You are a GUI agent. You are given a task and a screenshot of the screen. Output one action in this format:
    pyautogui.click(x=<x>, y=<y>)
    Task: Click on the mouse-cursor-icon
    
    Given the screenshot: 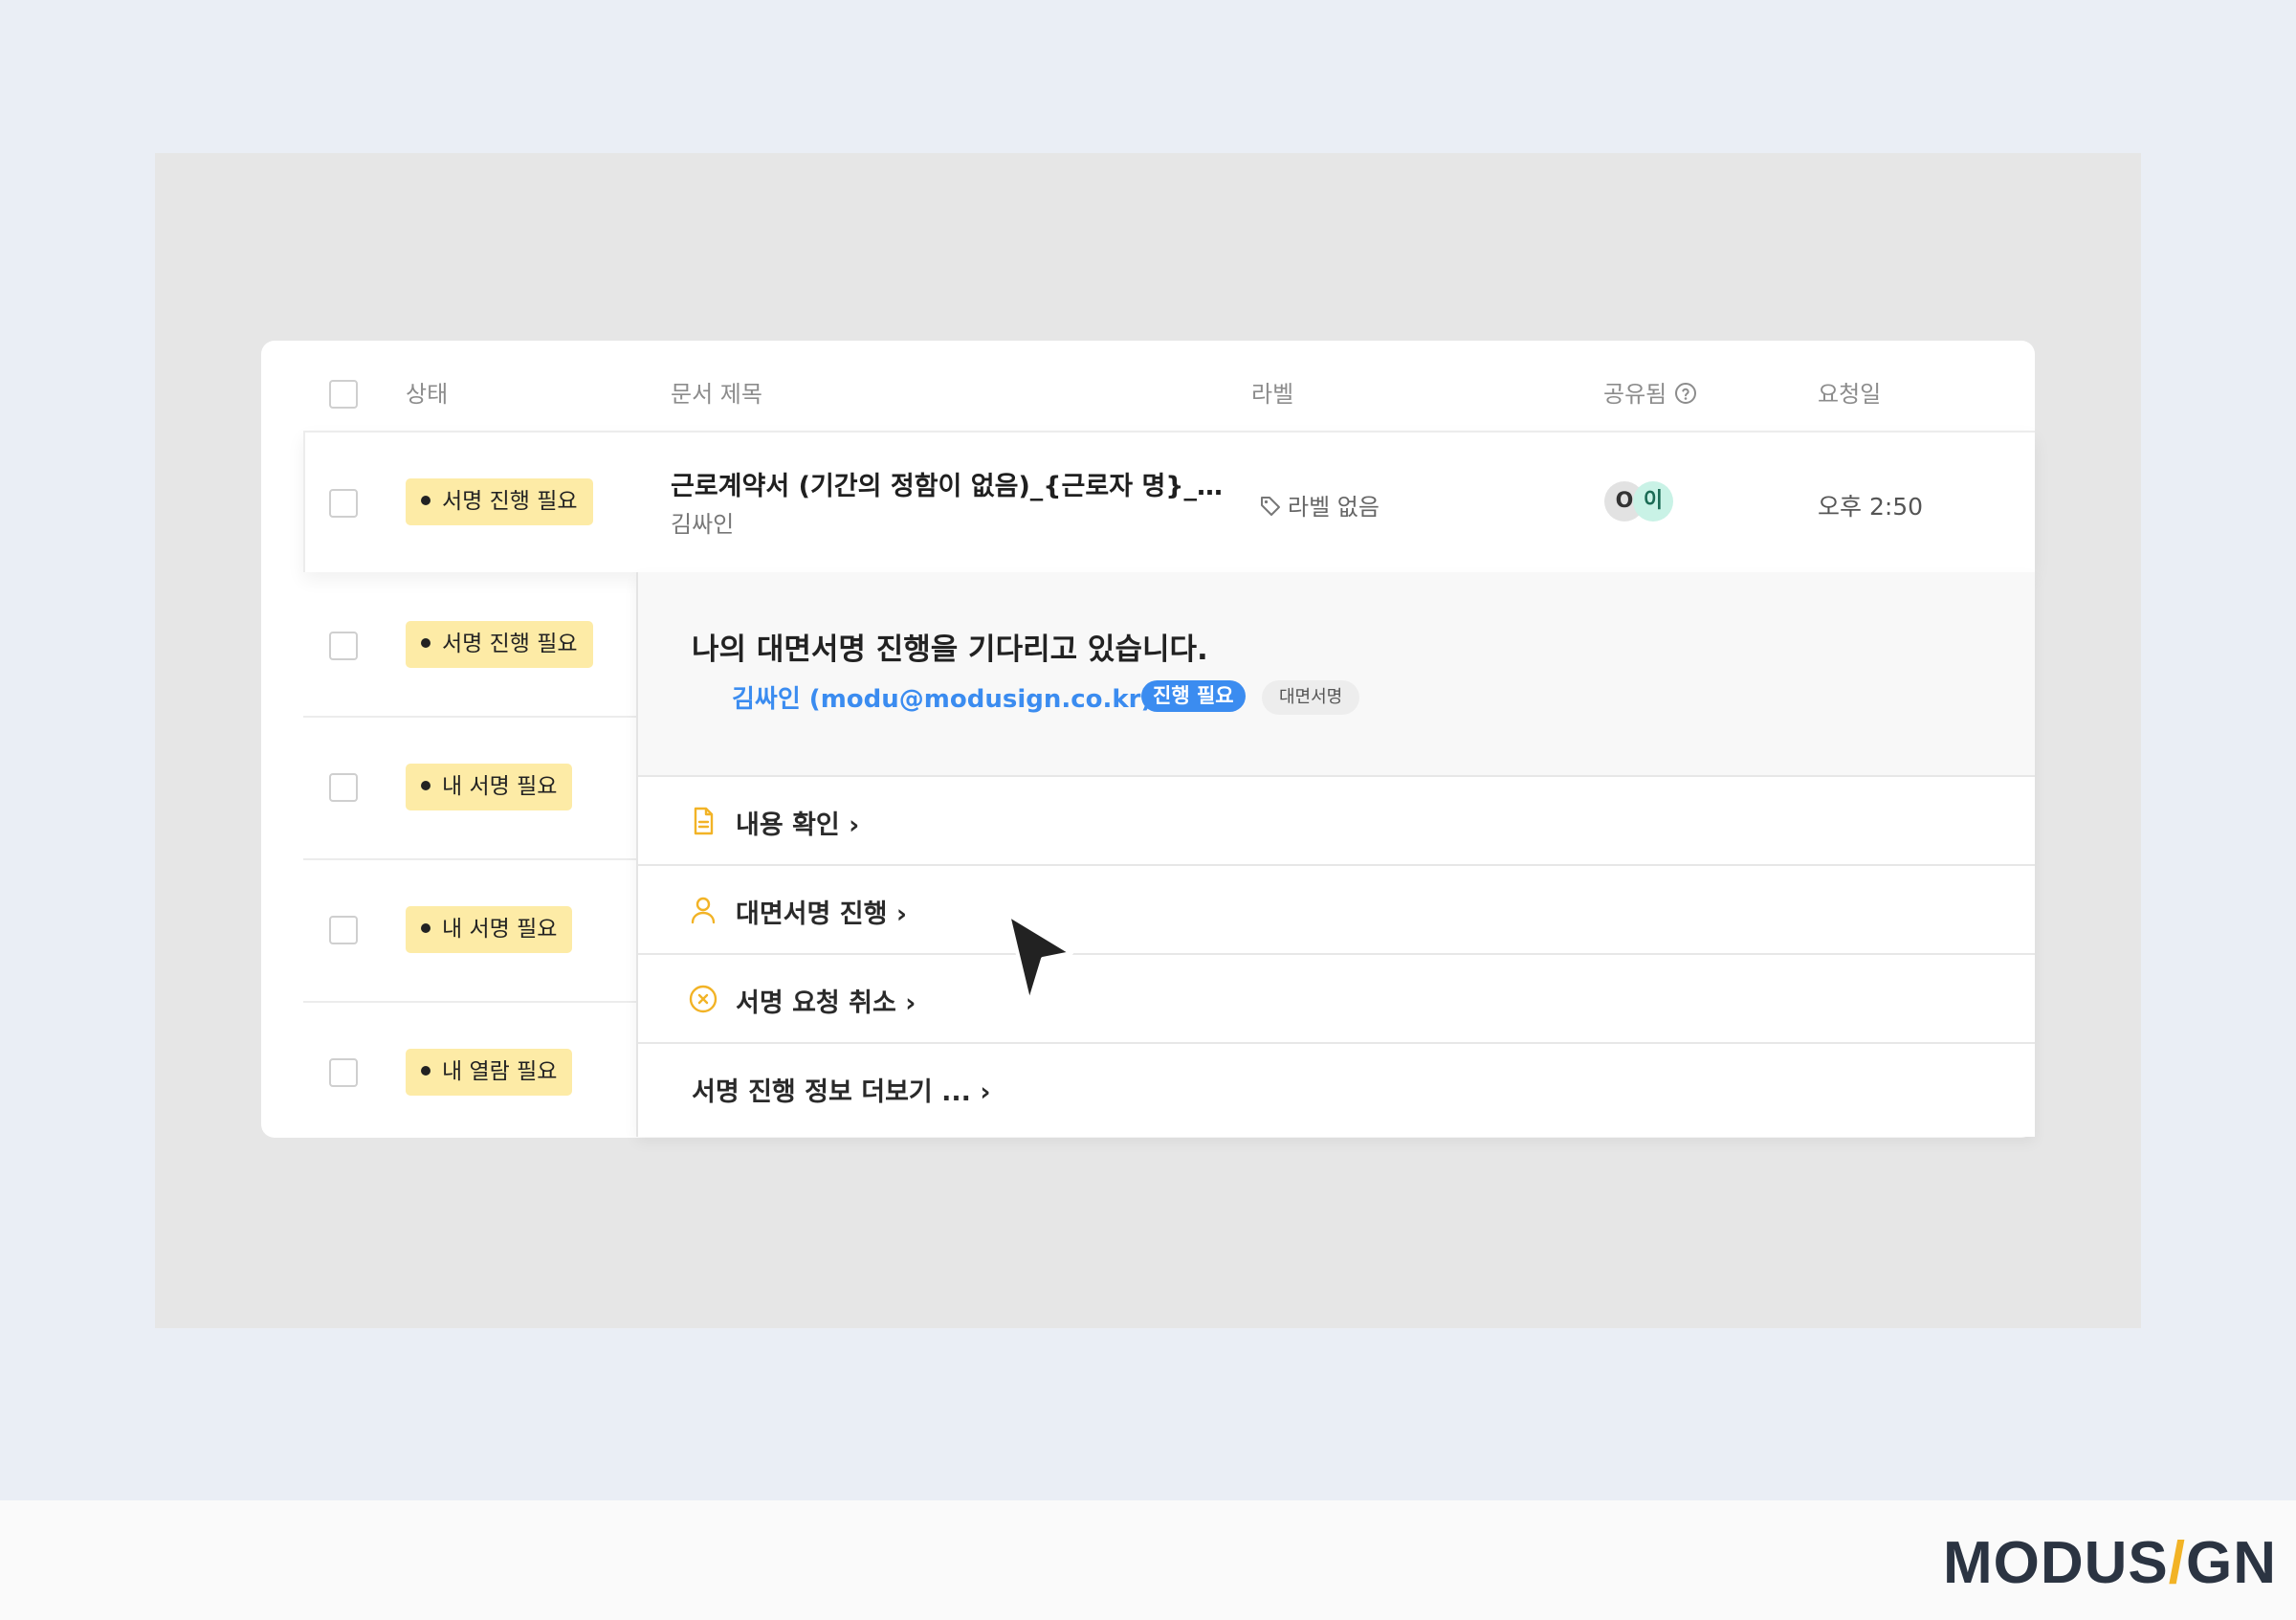 What is the action you would take?
    pyautogui.click(x=1040, y=959)
    